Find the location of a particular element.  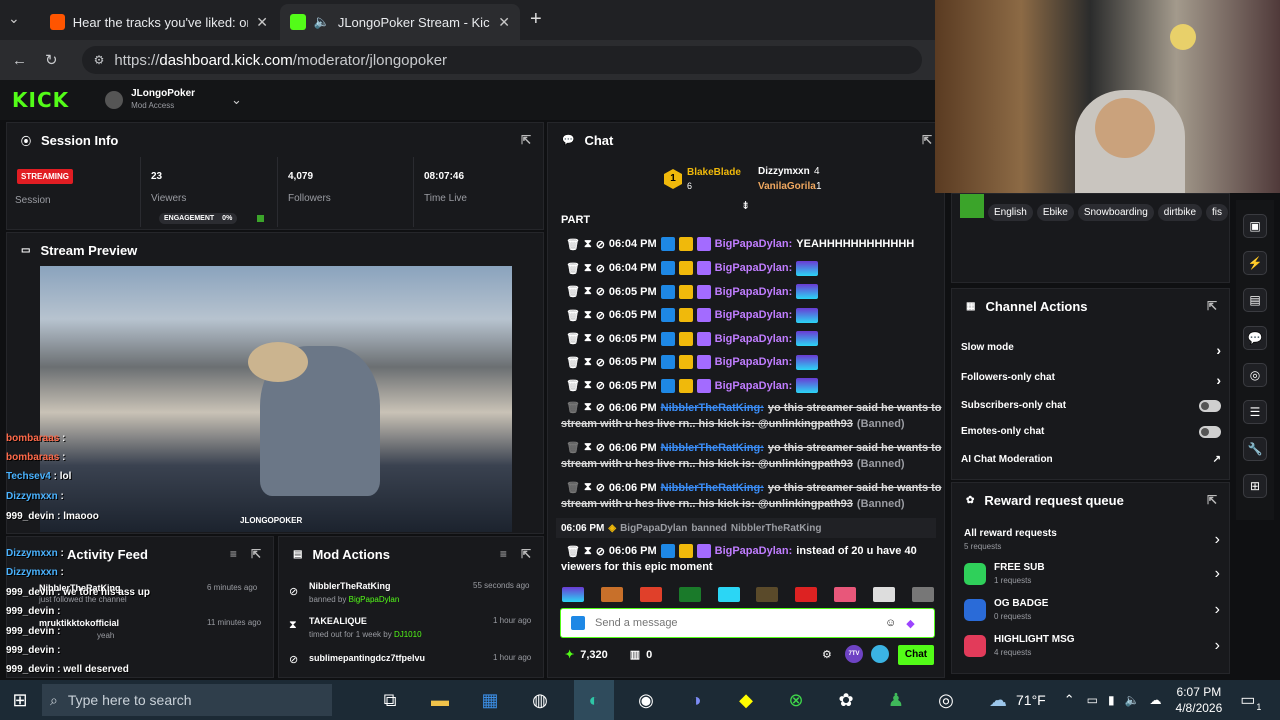

leader-name: Dizzymxxn is located at coordinates (784, 171).